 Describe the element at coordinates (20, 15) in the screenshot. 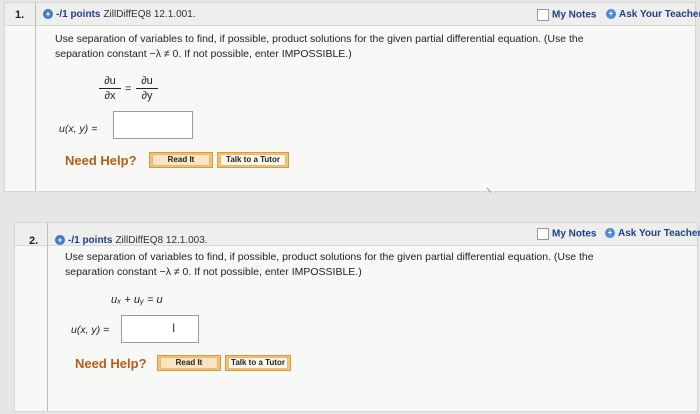

I see `question-1-number: 1.` at that location.